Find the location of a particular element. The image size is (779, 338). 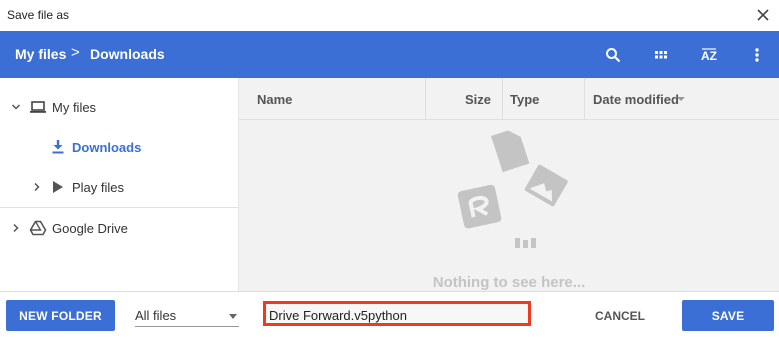

breadcrumb-downloads: Downloads is located at coordinates (127, 54).